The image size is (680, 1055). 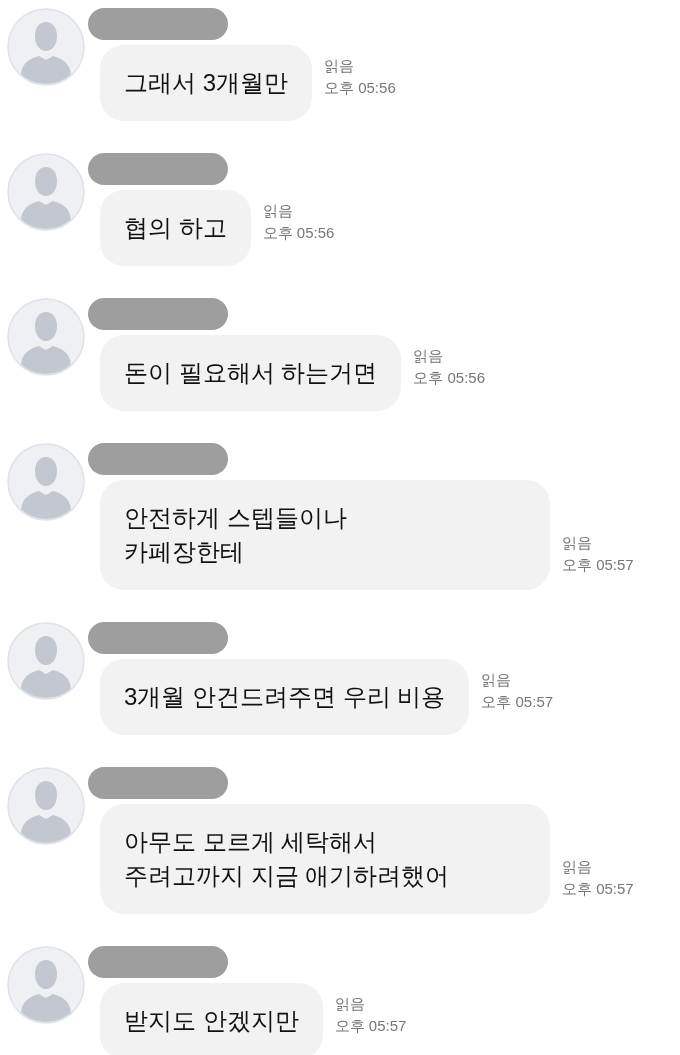 What do you see at coordinates (175, 228) in the screenshot?
I see `message-text: 협의 하고` at bounding box center [175, 228].